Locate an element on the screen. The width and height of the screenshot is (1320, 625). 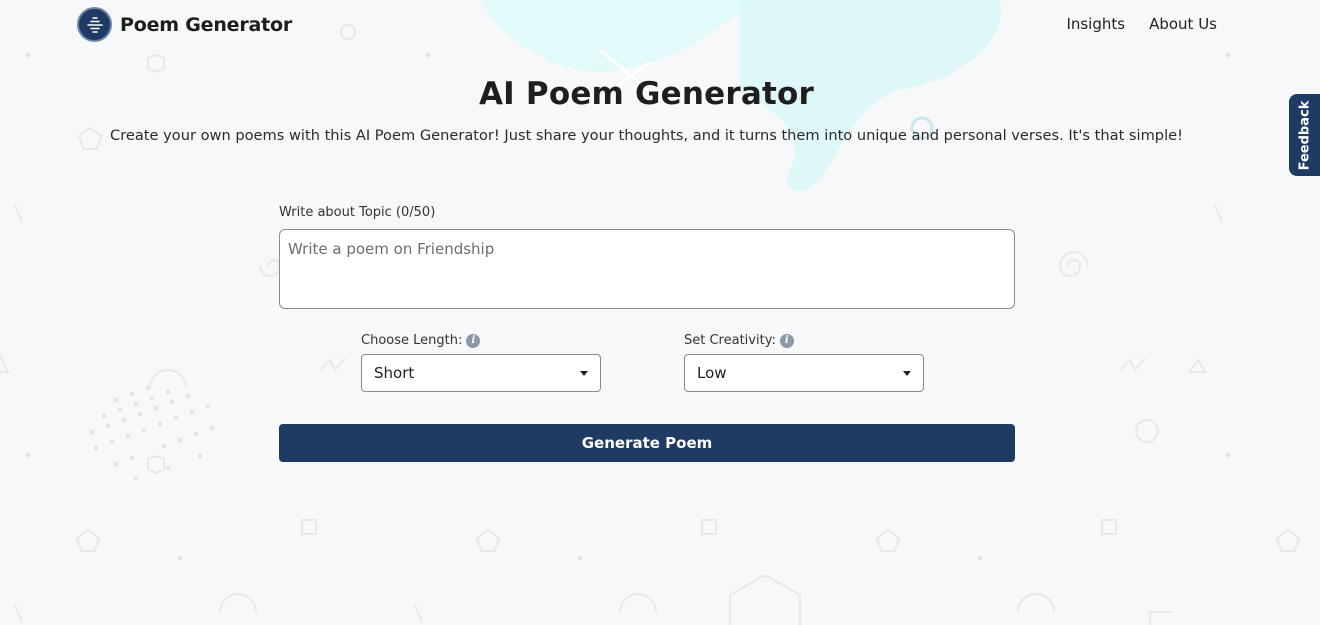
feedback-tab: Feedback is located at coordinates (1304, 135).